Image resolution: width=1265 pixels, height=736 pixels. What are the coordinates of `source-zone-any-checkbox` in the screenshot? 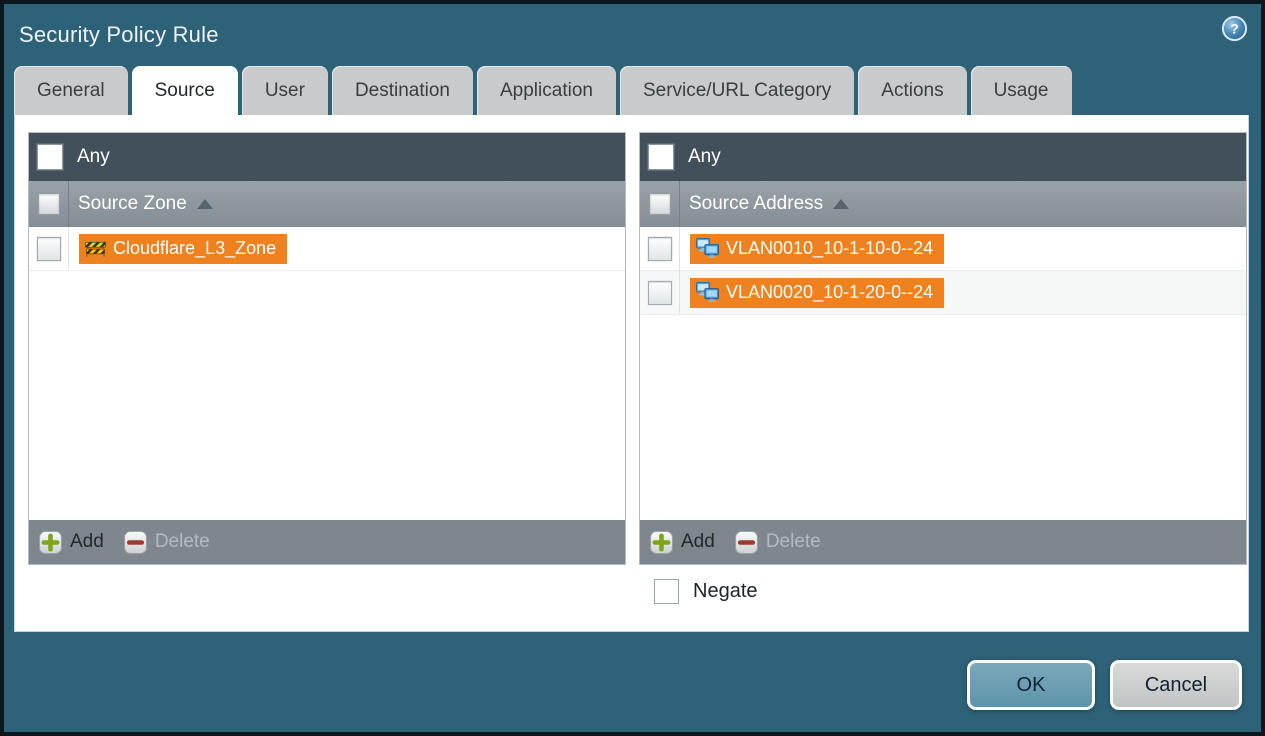 It's located at (50, 157).